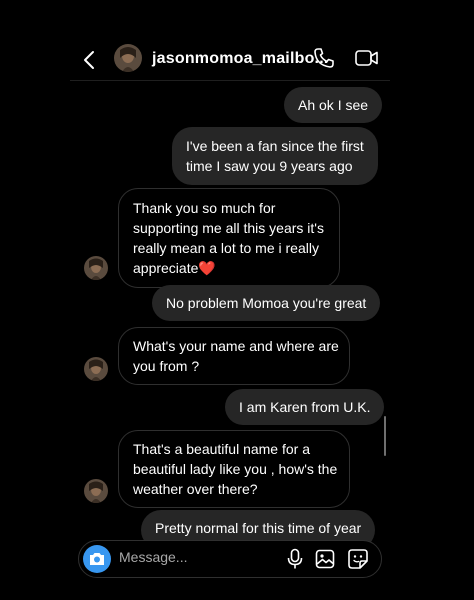 Image resolution: width=474 pixels, height=600 pixels. I want to click on message-outgoing: I am Karen from U.K., so click(305, 407).